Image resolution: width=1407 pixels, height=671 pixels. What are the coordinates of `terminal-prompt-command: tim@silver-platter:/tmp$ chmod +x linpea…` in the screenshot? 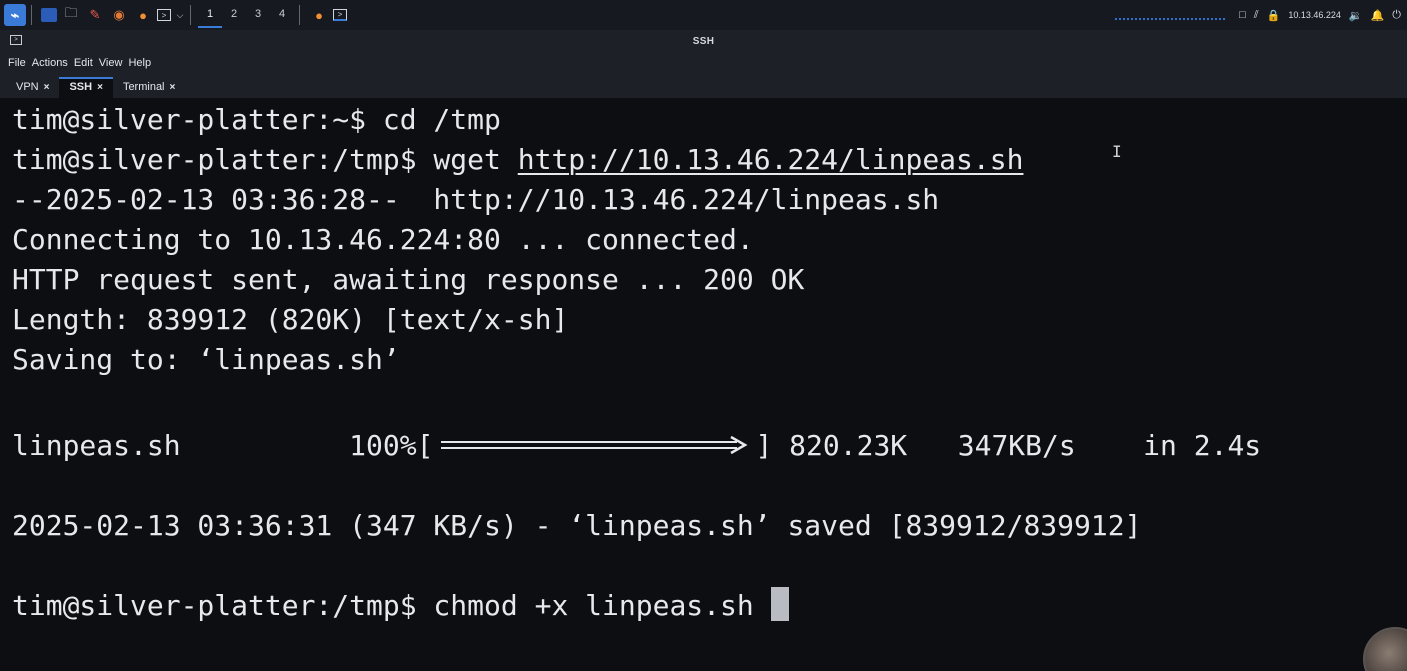 It's located at (391, 605).